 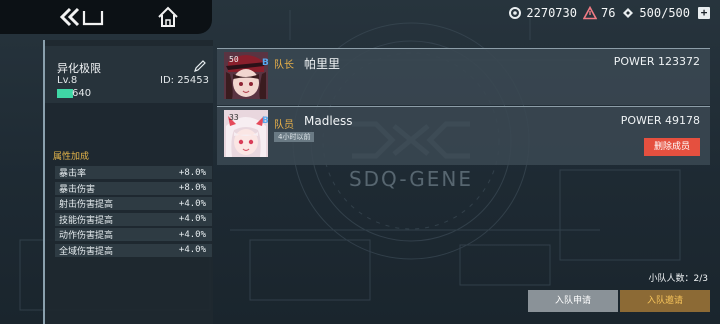 I want to click on attribute-row: 射击伤害提高 +4.0%, so click(x=133, y=204).